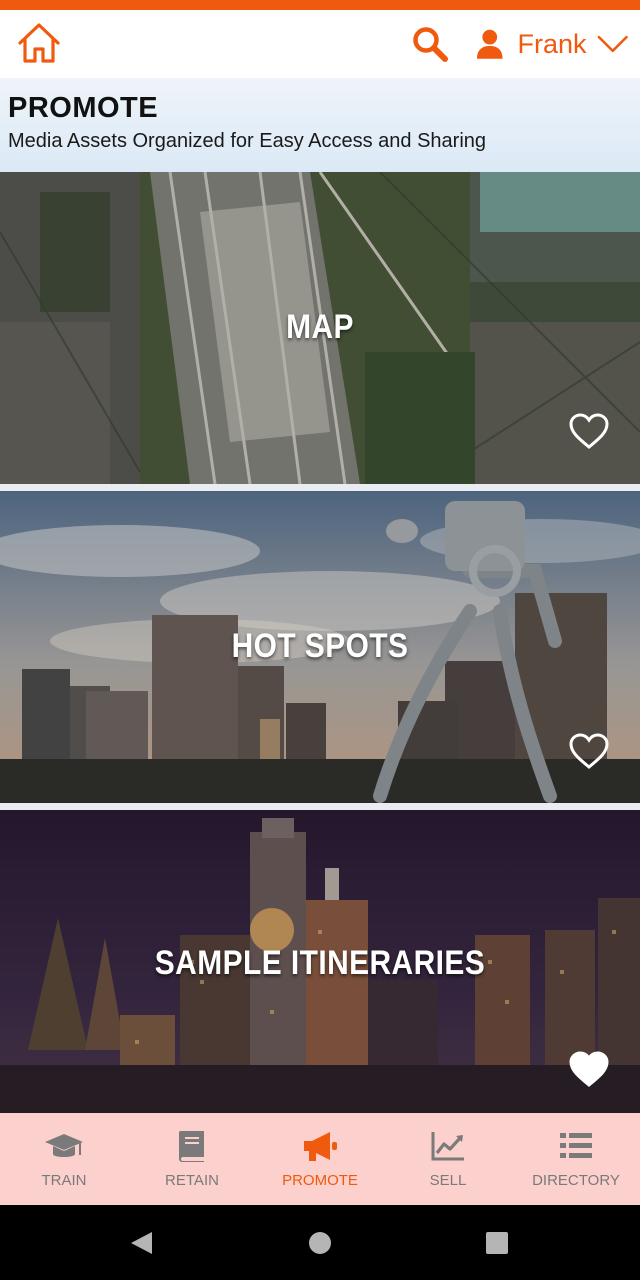 This screenshot has height=1280, width=640. What do you see at coordinates (320, 1146) in the screenshot?
I see `megaphone-icon` at bounding box center [320, 1146].